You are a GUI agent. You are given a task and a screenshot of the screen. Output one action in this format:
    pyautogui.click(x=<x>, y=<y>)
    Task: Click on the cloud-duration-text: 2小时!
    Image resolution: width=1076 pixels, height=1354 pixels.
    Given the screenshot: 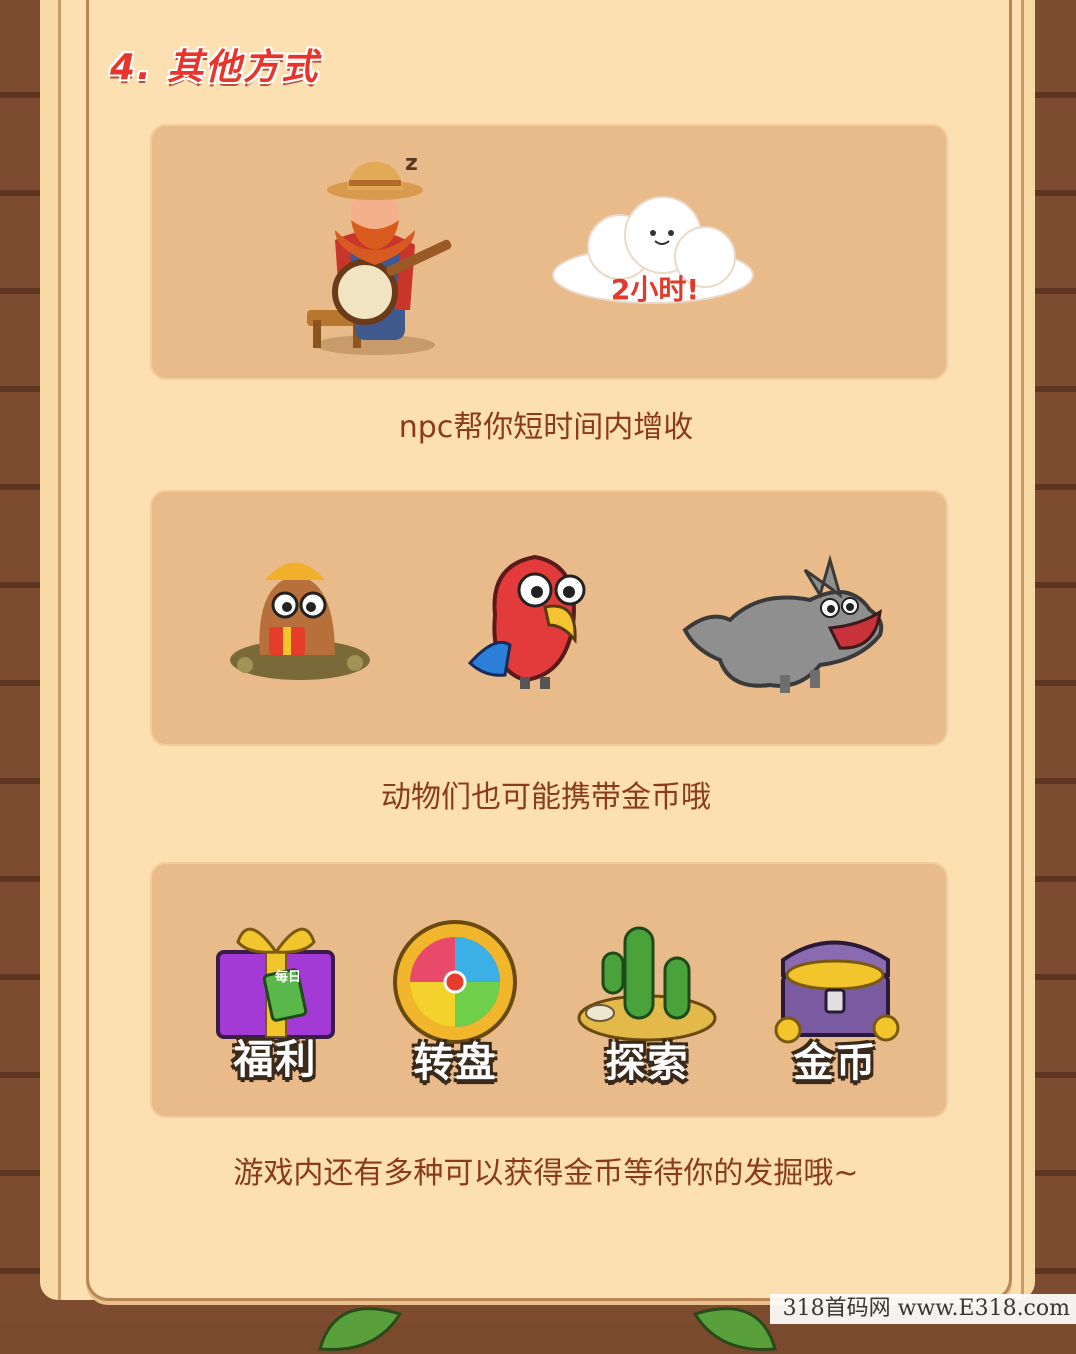 What is the action you would take?
    pyautogui.click(x=655, y=289)
    